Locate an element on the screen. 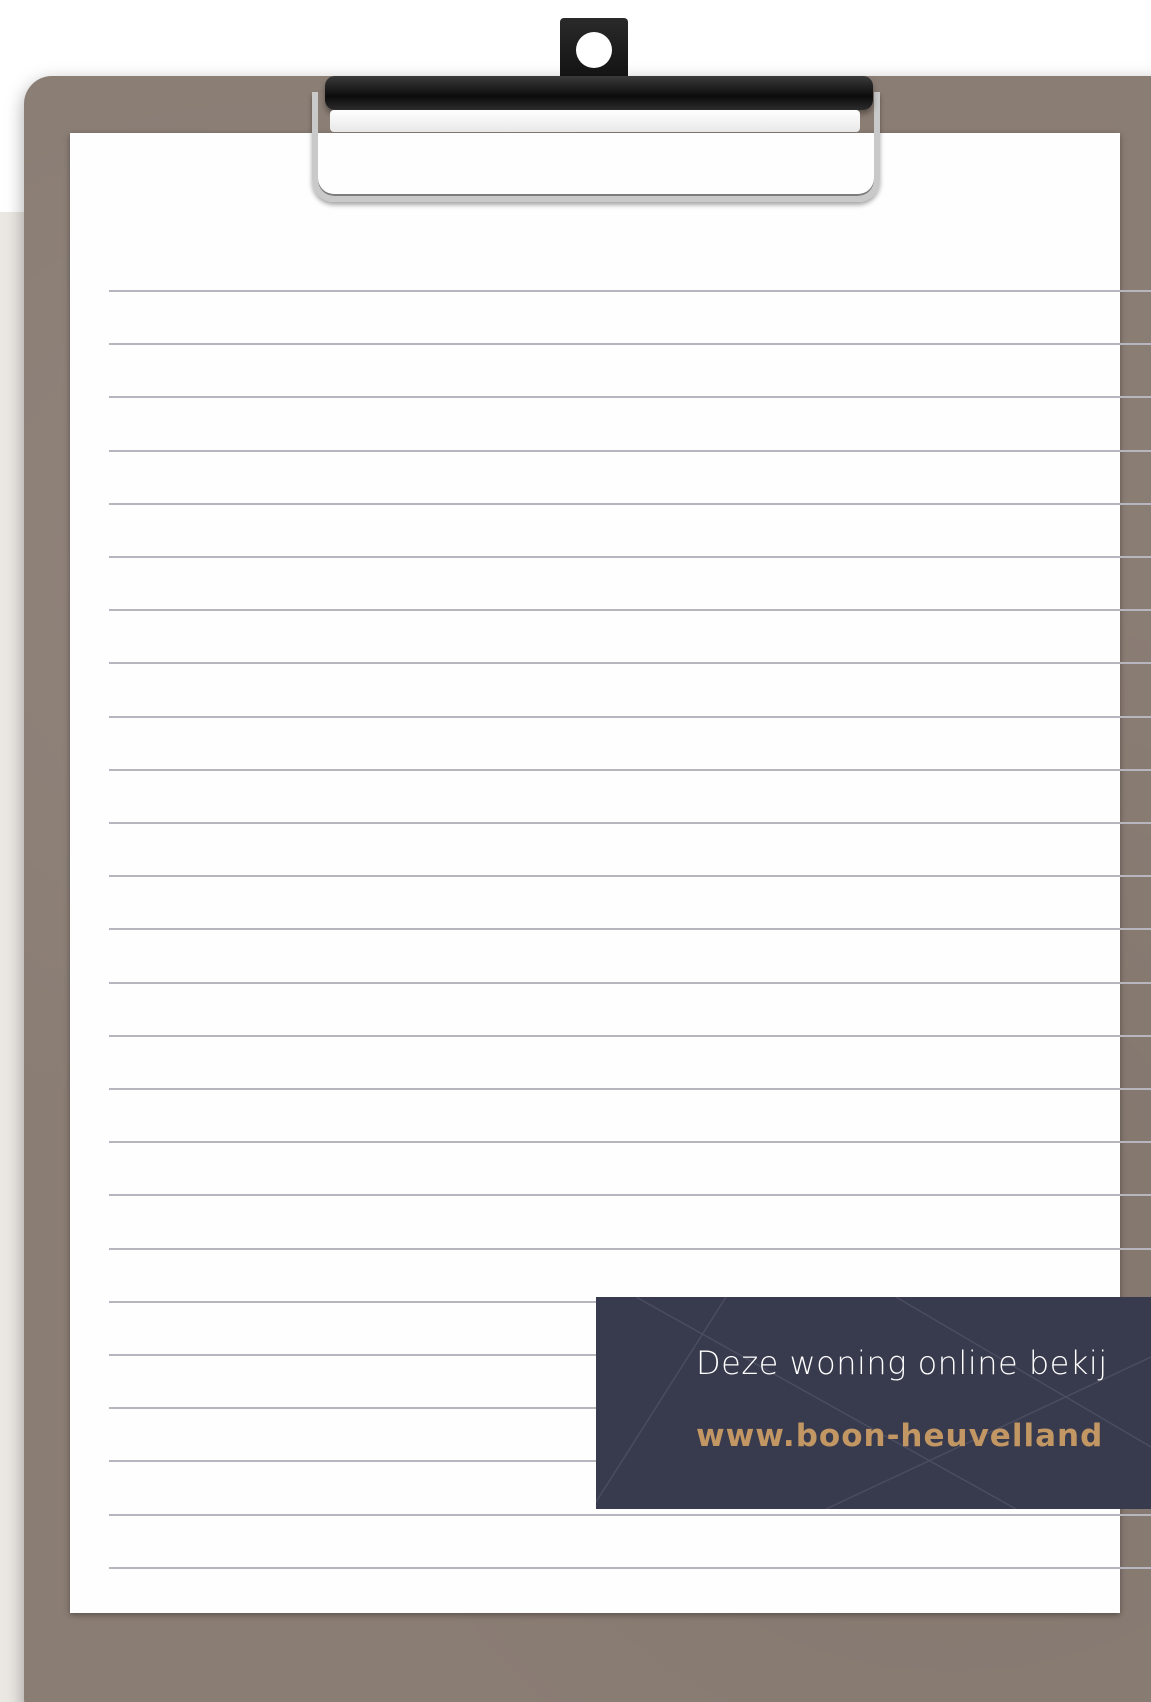 This screenshot has height=1702, width=1151. clip-plate is located at coordinates (595, 121).